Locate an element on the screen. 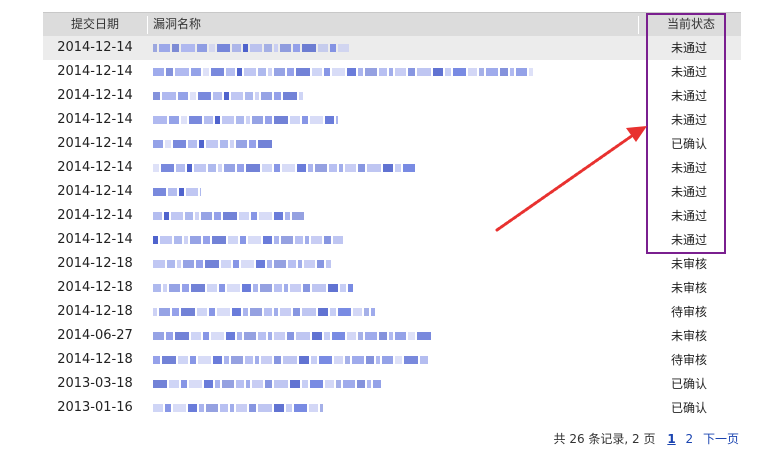 The width and height of the screenshot is (758, 450). page-2-link: 2 is located at coordinates (690, 439).